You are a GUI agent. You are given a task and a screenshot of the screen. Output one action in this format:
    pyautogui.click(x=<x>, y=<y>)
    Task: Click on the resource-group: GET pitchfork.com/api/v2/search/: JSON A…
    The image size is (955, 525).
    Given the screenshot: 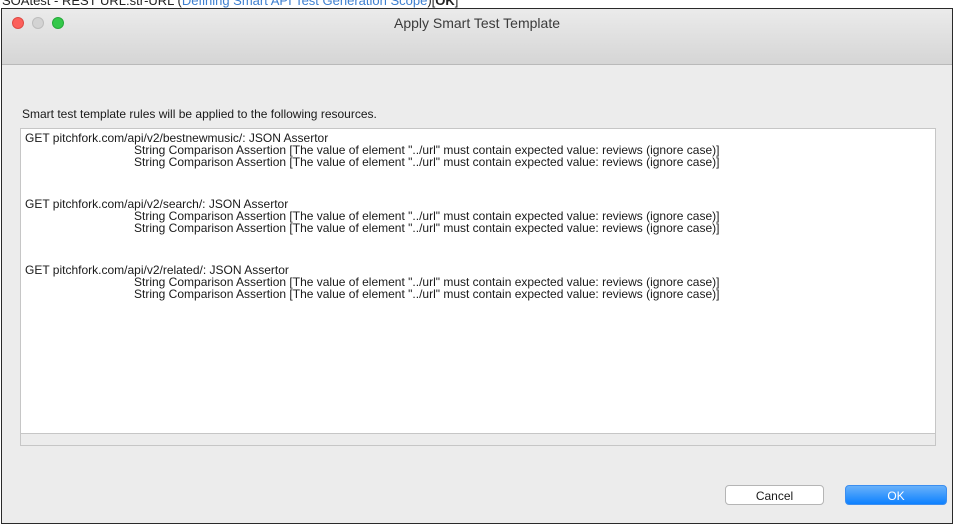 What is the action you would take?
    pyautogui.click(x=475, y=216)
    